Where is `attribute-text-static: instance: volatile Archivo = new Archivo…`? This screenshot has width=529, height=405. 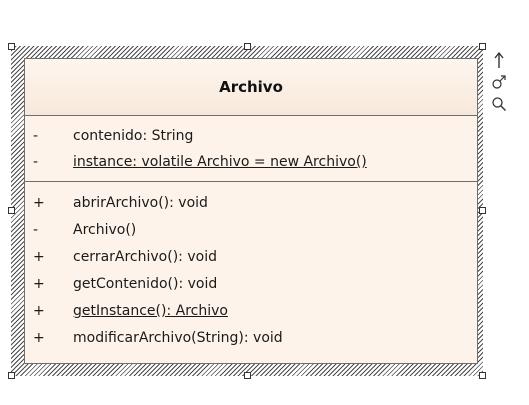
attribute-text-static: instance: volatile Archivo = new Archivo… is located at coordinates (220, 162).